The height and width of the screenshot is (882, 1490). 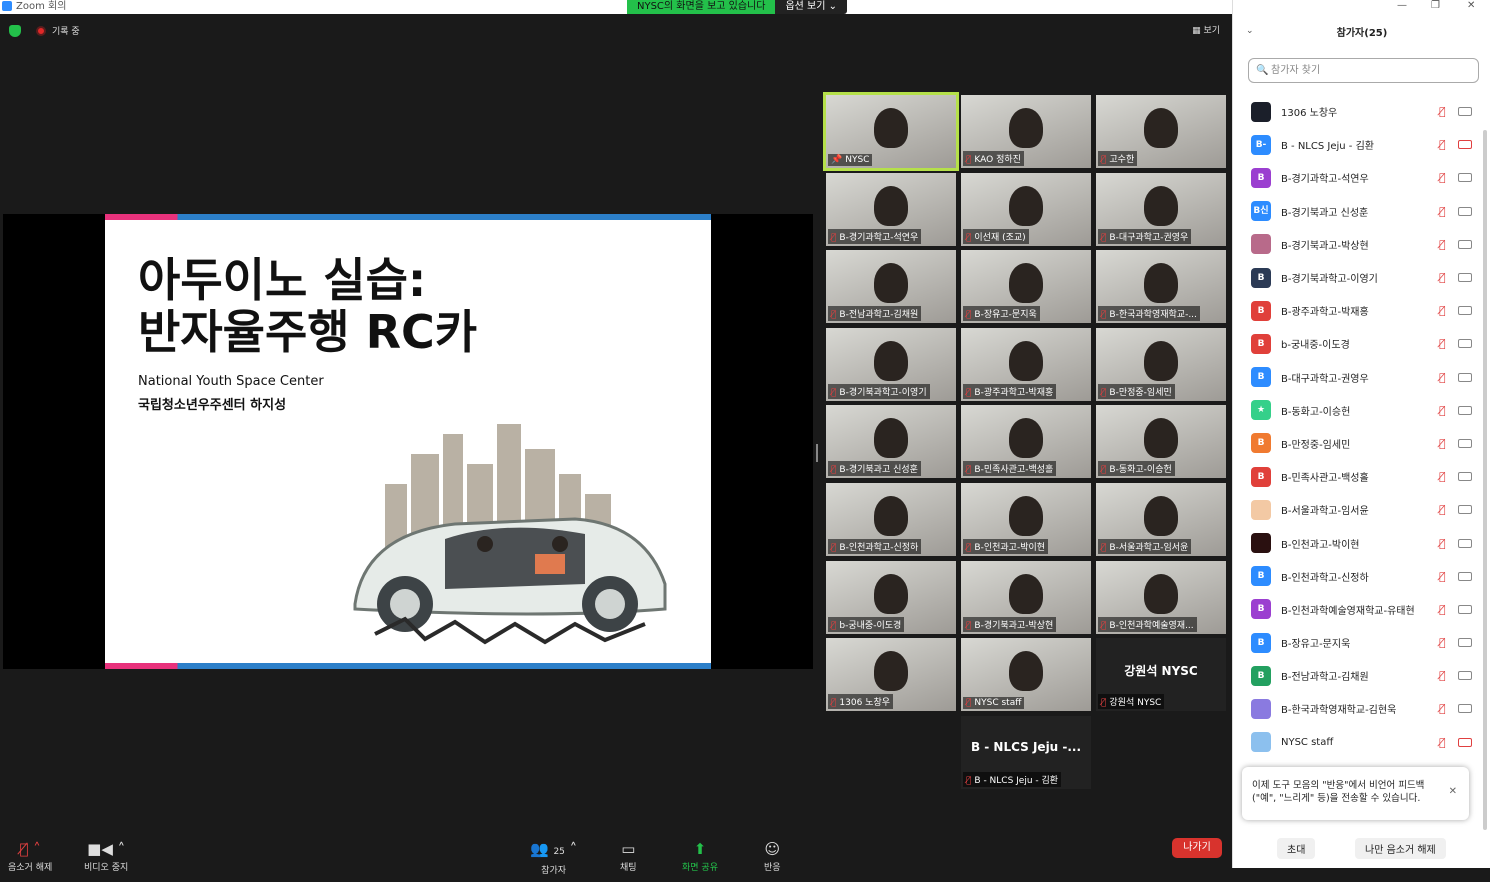 What do you see at coordinates (1161, 209) in the screenshot?
I see `participant-tile: 🎙̸ B-대구과학고-권영우` at bounding box center [1161, 209].